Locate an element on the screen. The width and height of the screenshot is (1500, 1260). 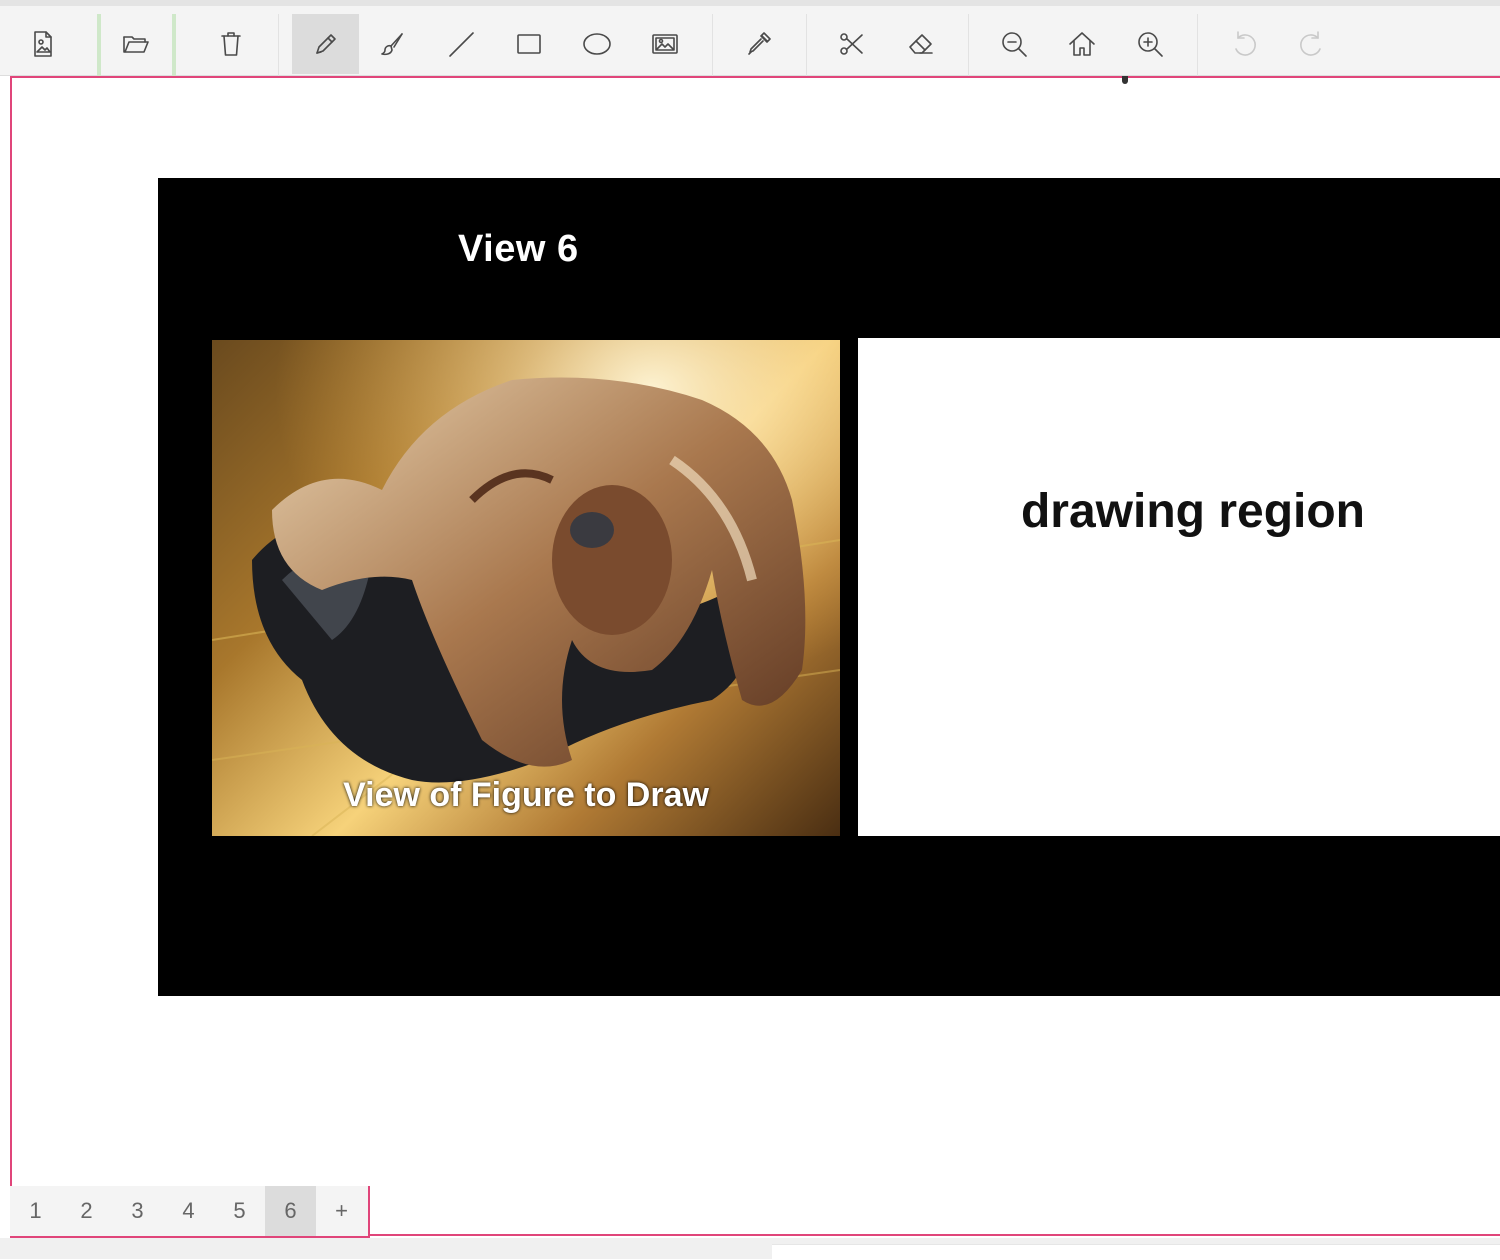
home-icon is located at coordinates (1082, 44).